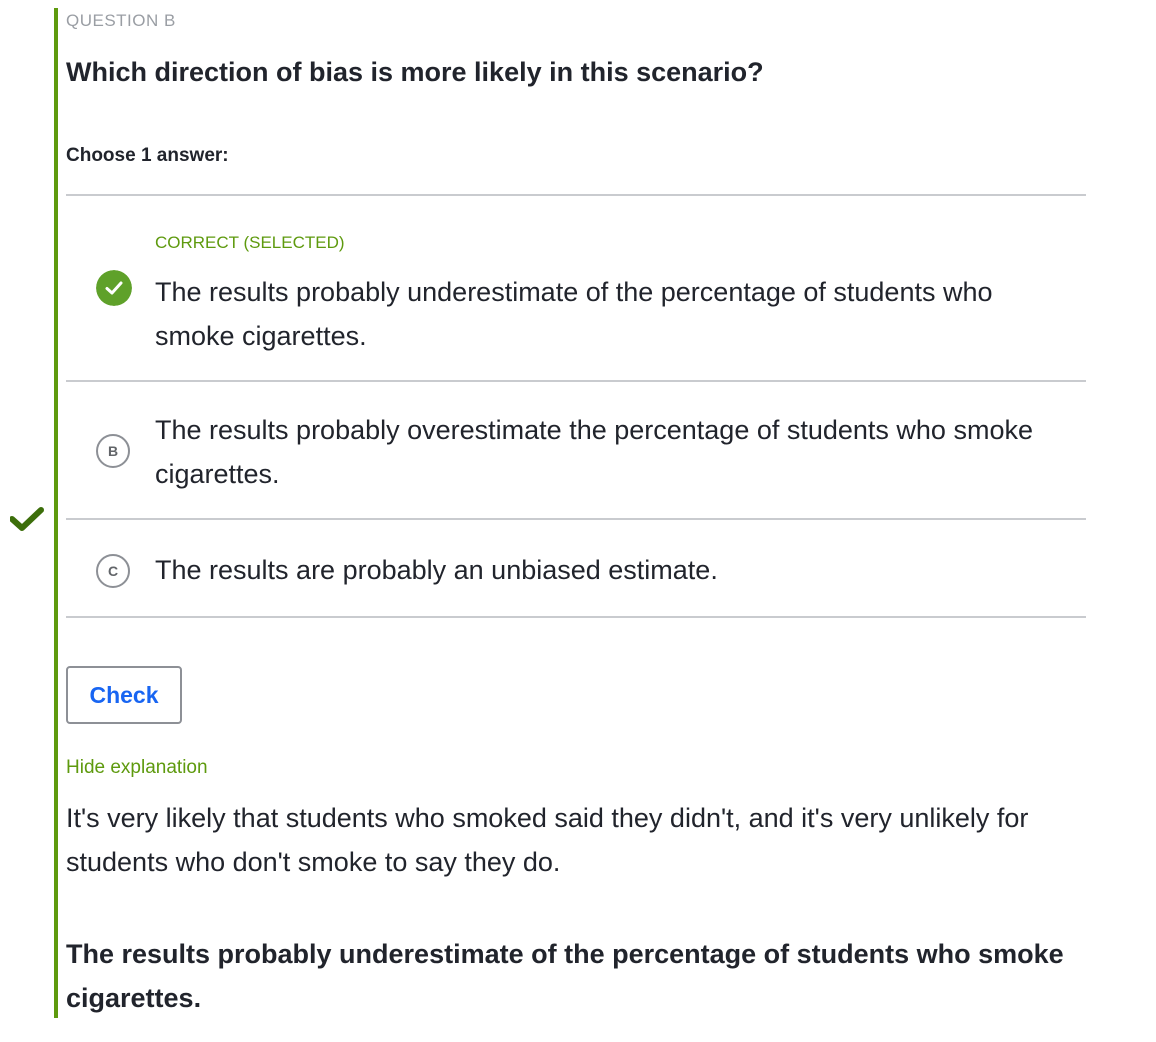 The width and height of the screenshot is (1156, 1042). I want to click on check-button: Check, so click(124, 695).